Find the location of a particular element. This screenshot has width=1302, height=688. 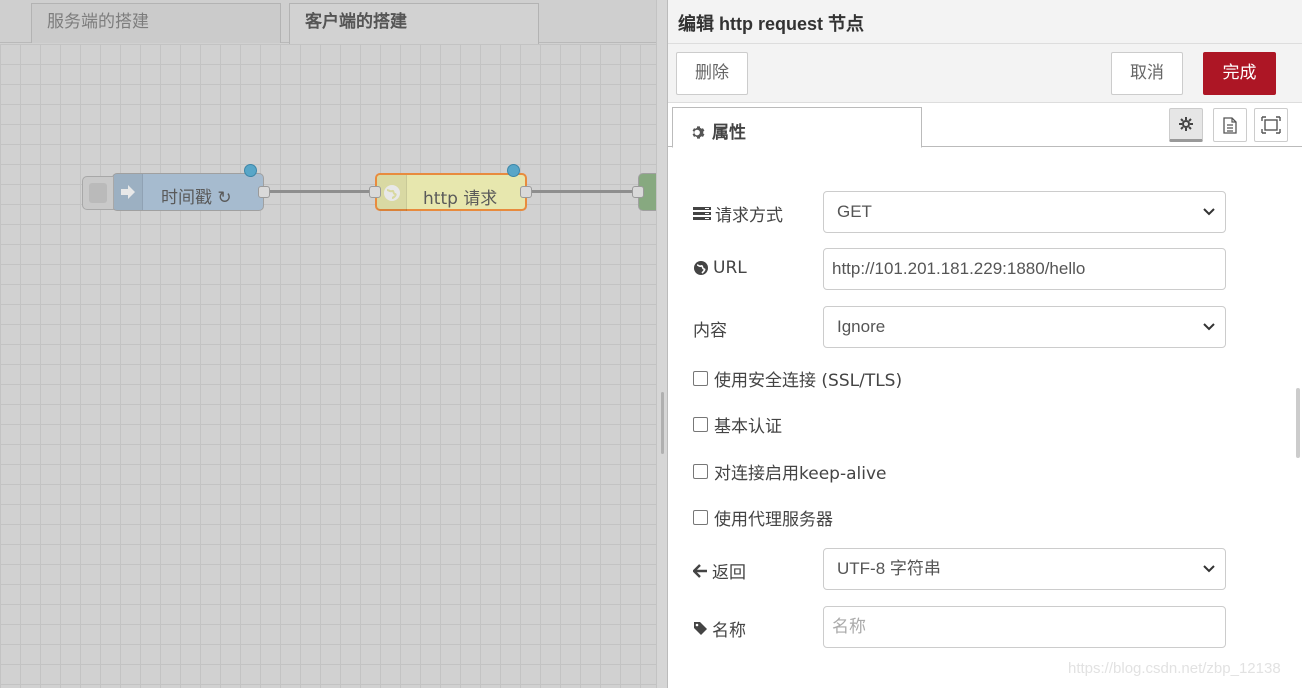

workspace-tabbar: 服务端的搭建 客户端的搭建 is located at coordinates (330, 22).